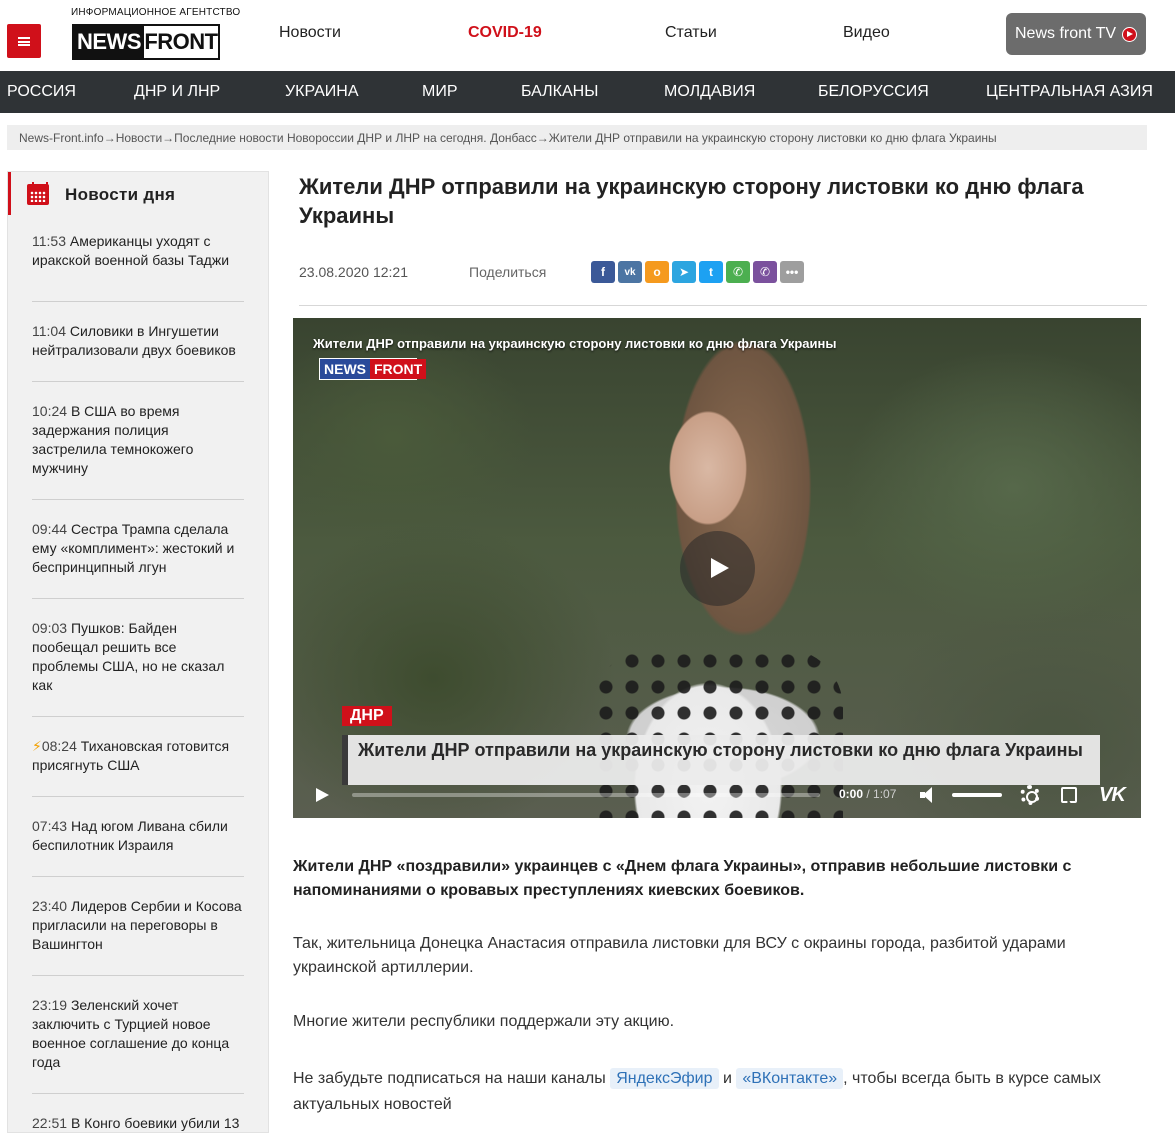 Image resolution: width=1175 pixels, height=1133 pixels. Describe the element at coordinates (873, 92) in the screenshot. I see `category-belarus: БЕЛОРУССИЯ` at that location.